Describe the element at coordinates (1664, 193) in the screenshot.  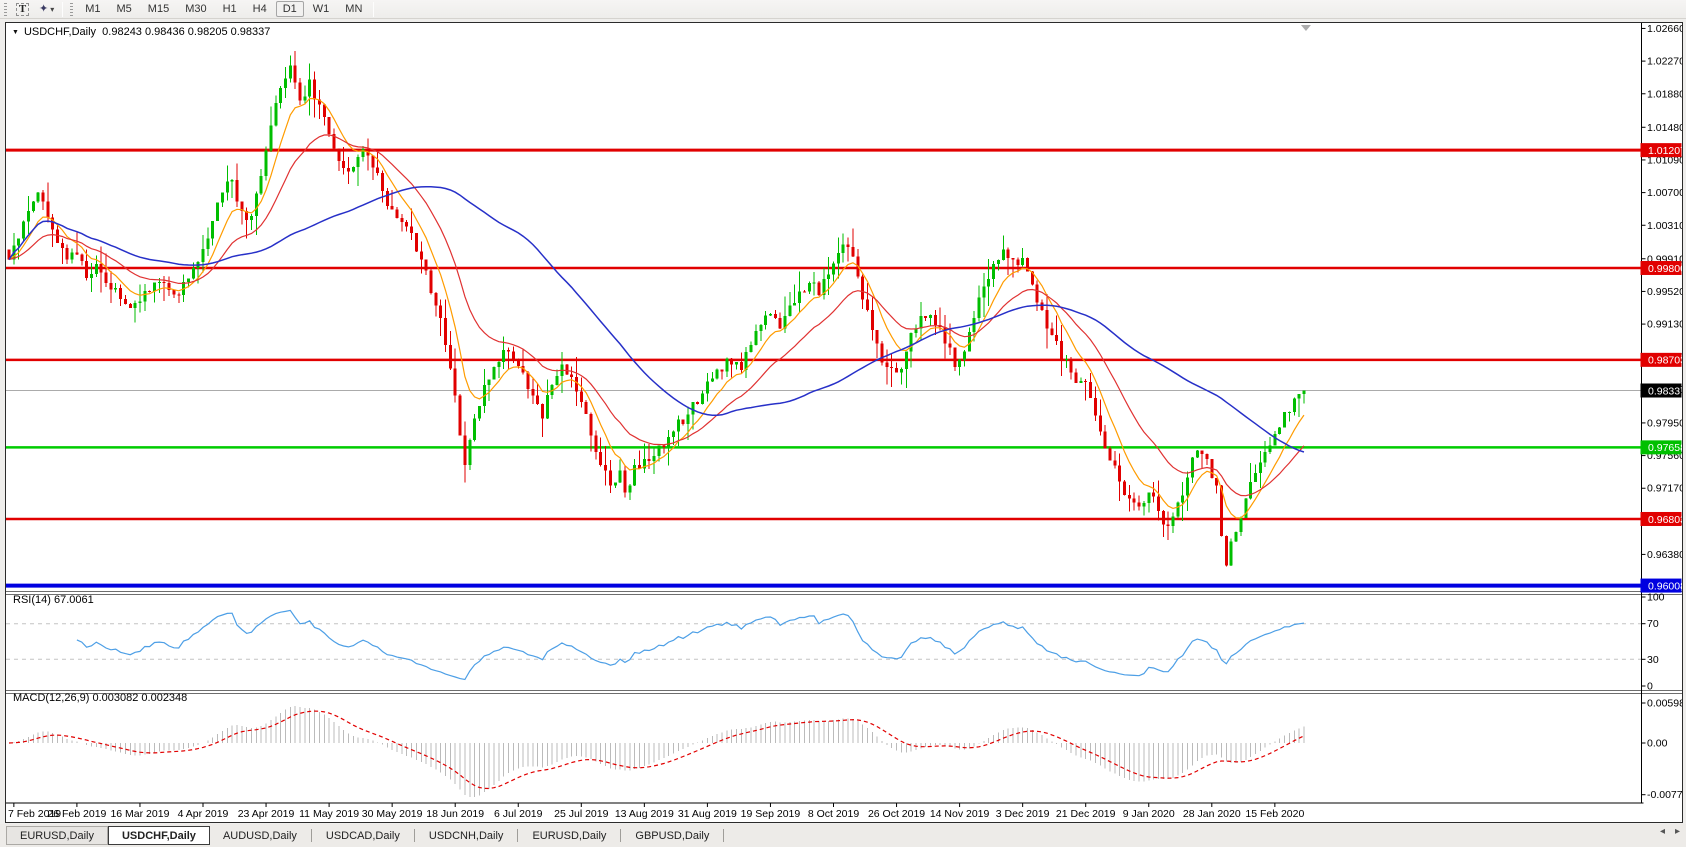
I see `svg-text: 1.00700` at that location.